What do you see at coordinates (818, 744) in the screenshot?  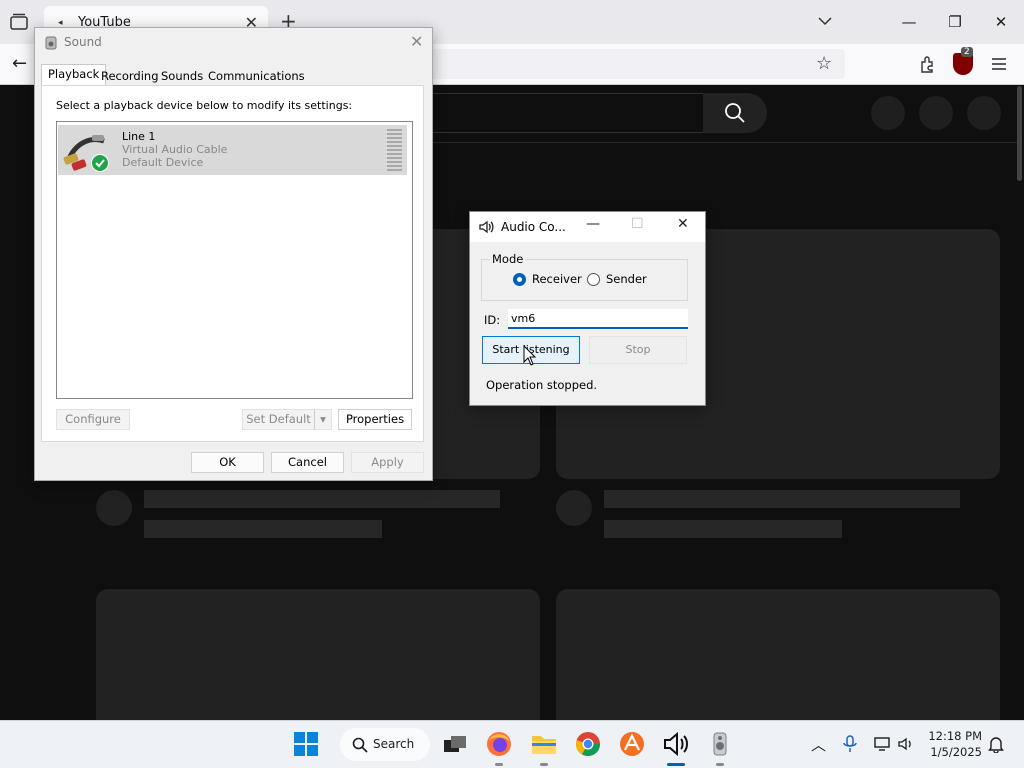 I see `show-hidden-icons-chevron-up-icon: ︿` at bounding box center [818, 744].